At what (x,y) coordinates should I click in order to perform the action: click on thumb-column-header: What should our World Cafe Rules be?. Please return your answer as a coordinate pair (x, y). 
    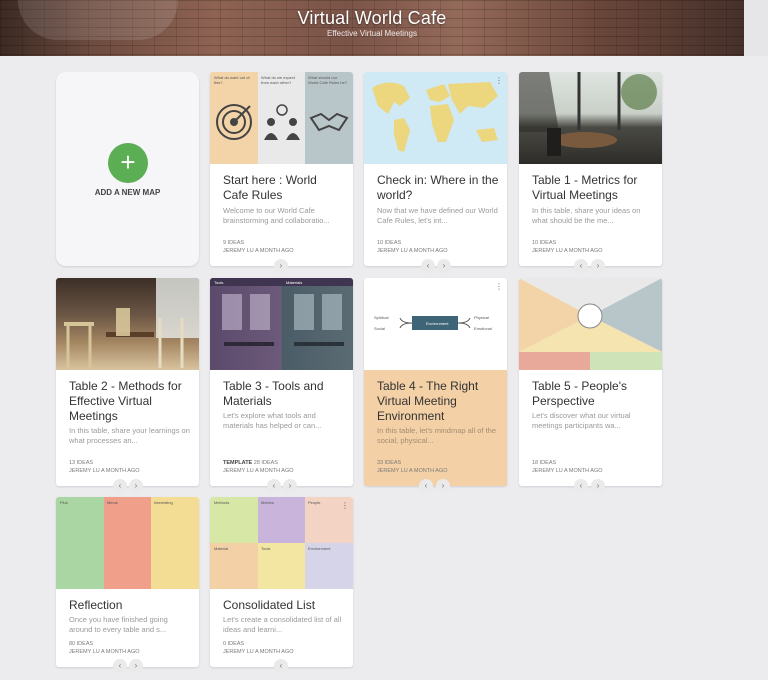
    Looking at the image, I should click on (328, 80).